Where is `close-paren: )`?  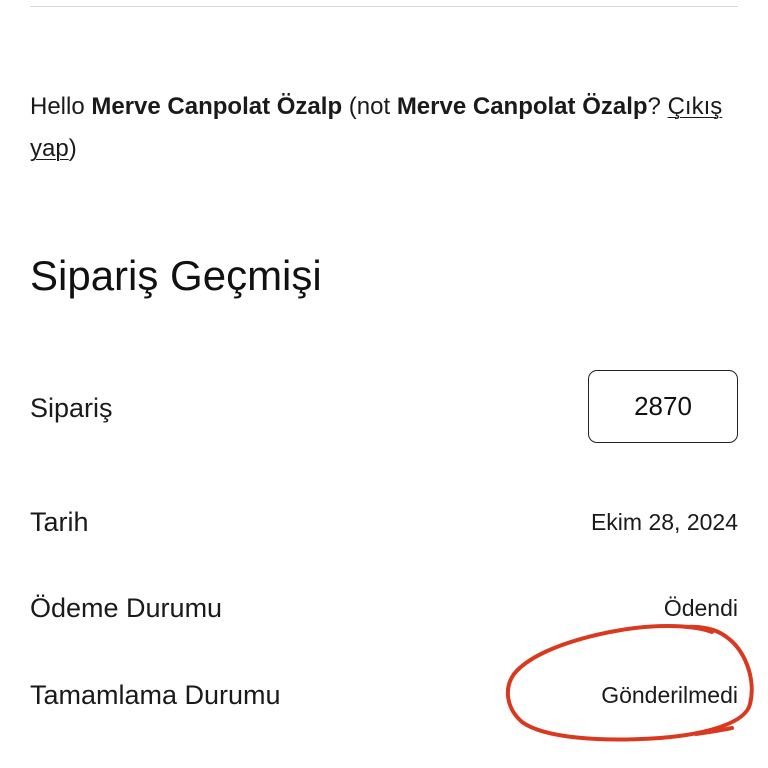 close-paren: ) is located at coordinates (72, 148).